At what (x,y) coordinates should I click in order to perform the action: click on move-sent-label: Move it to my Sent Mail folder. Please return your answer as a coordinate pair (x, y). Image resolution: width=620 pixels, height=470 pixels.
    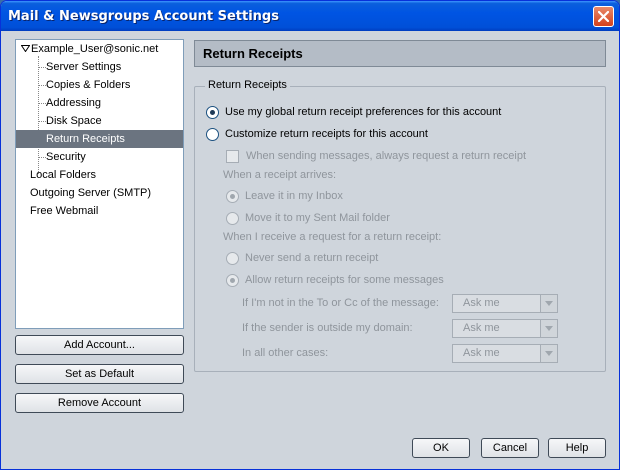
    Looking at the image, I should click on (317, 218).